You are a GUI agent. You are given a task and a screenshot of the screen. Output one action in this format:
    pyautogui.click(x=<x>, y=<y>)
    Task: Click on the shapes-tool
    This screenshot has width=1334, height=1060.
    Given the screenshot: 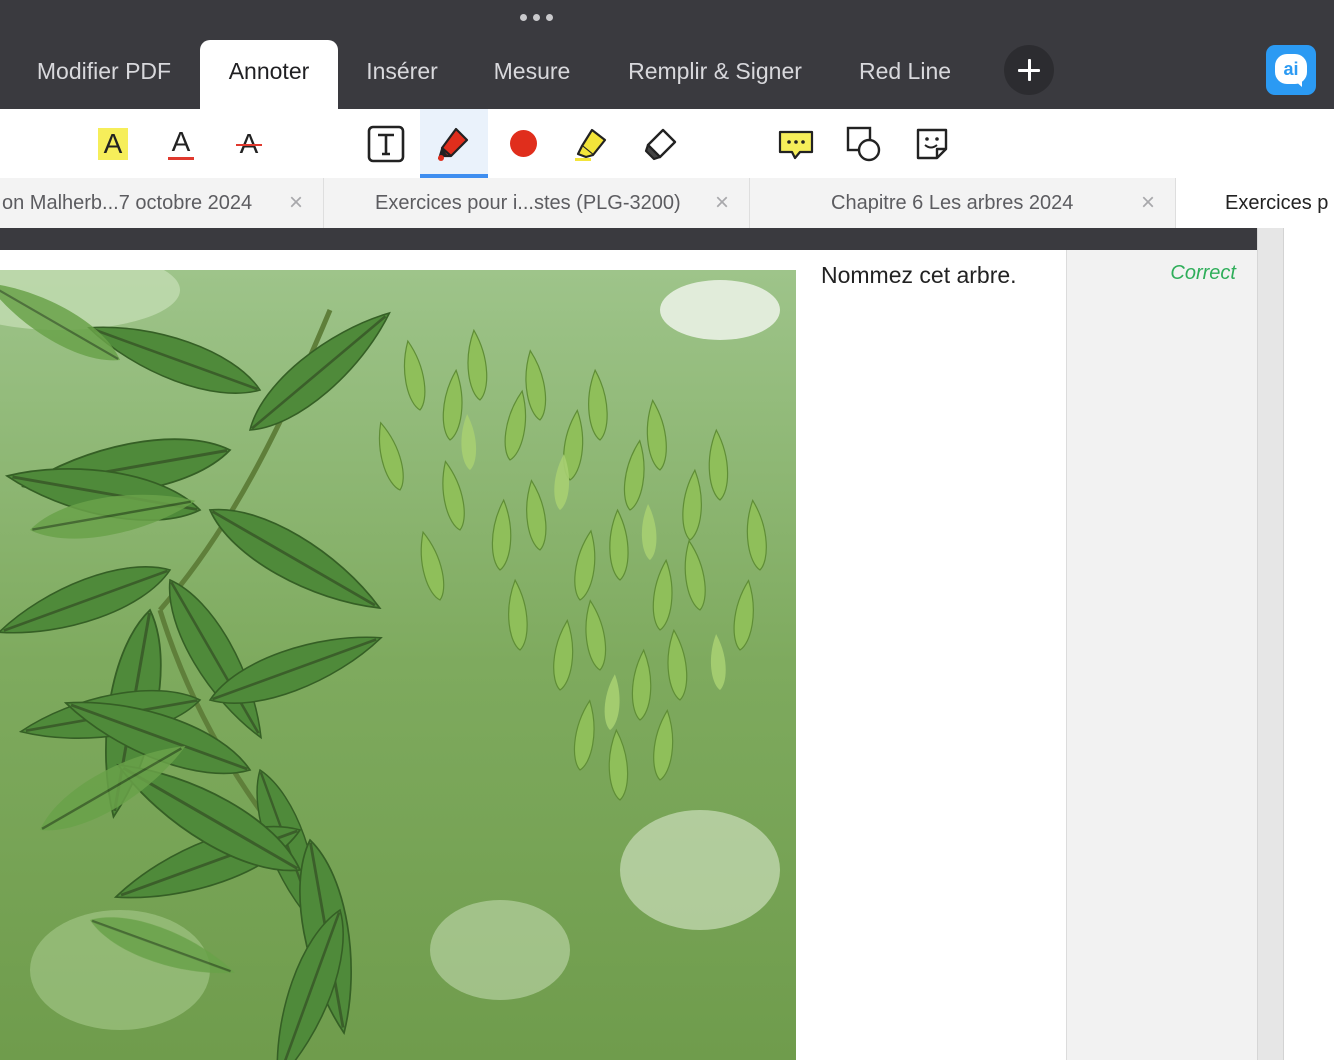 What is the action you would take?
    pyautogui.click(x=864, y=143)
    